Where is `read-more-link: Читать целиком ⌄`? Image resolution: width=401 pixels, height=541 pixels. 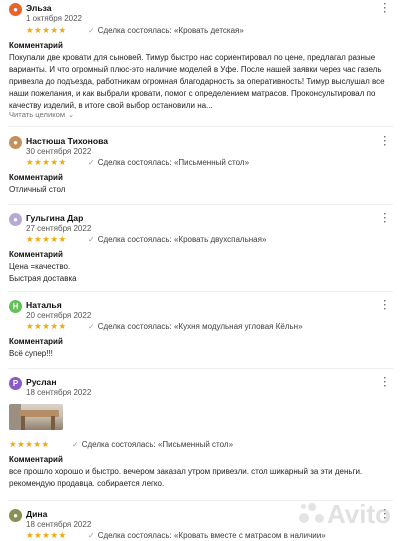
read-more-link: Читать целиком ⌄ is located at coordinates (41, 114).